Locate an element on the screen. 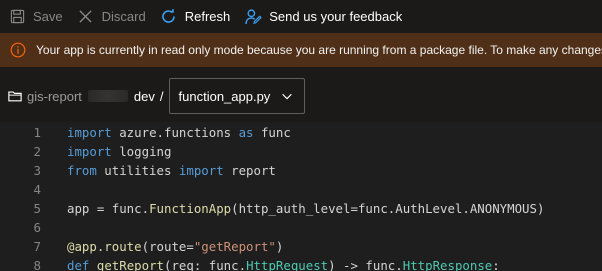  refresh-icon is located at coordinates (169, 16).